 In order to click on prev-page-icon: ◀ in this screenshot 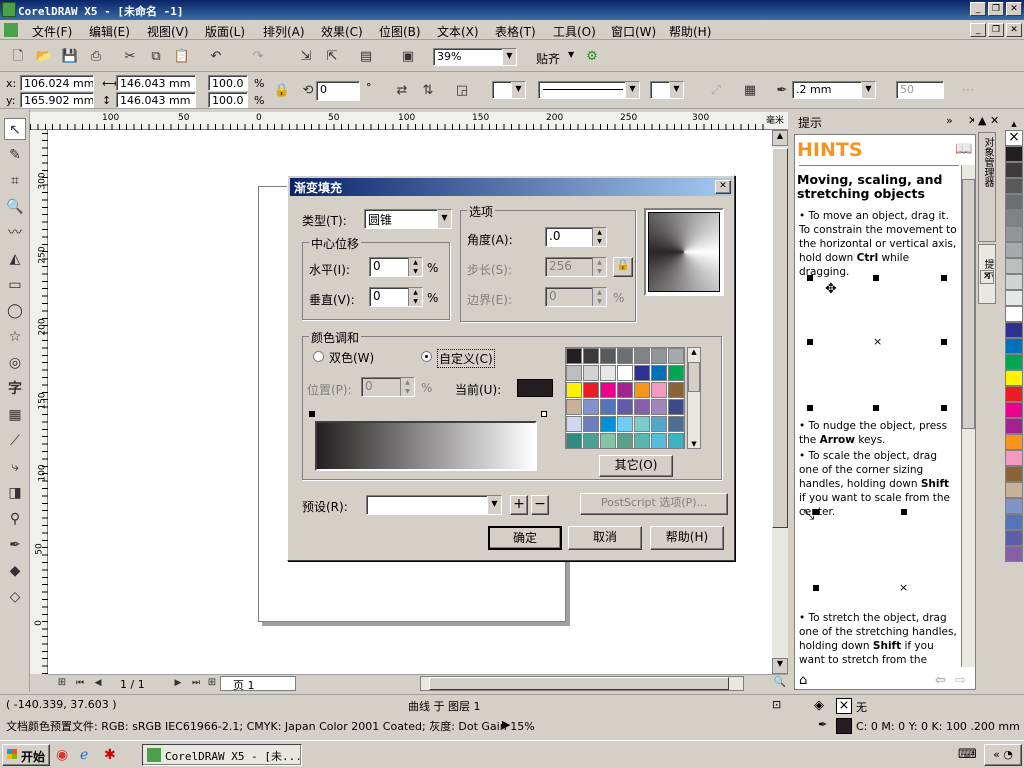, I will do `click(98, 683)`.